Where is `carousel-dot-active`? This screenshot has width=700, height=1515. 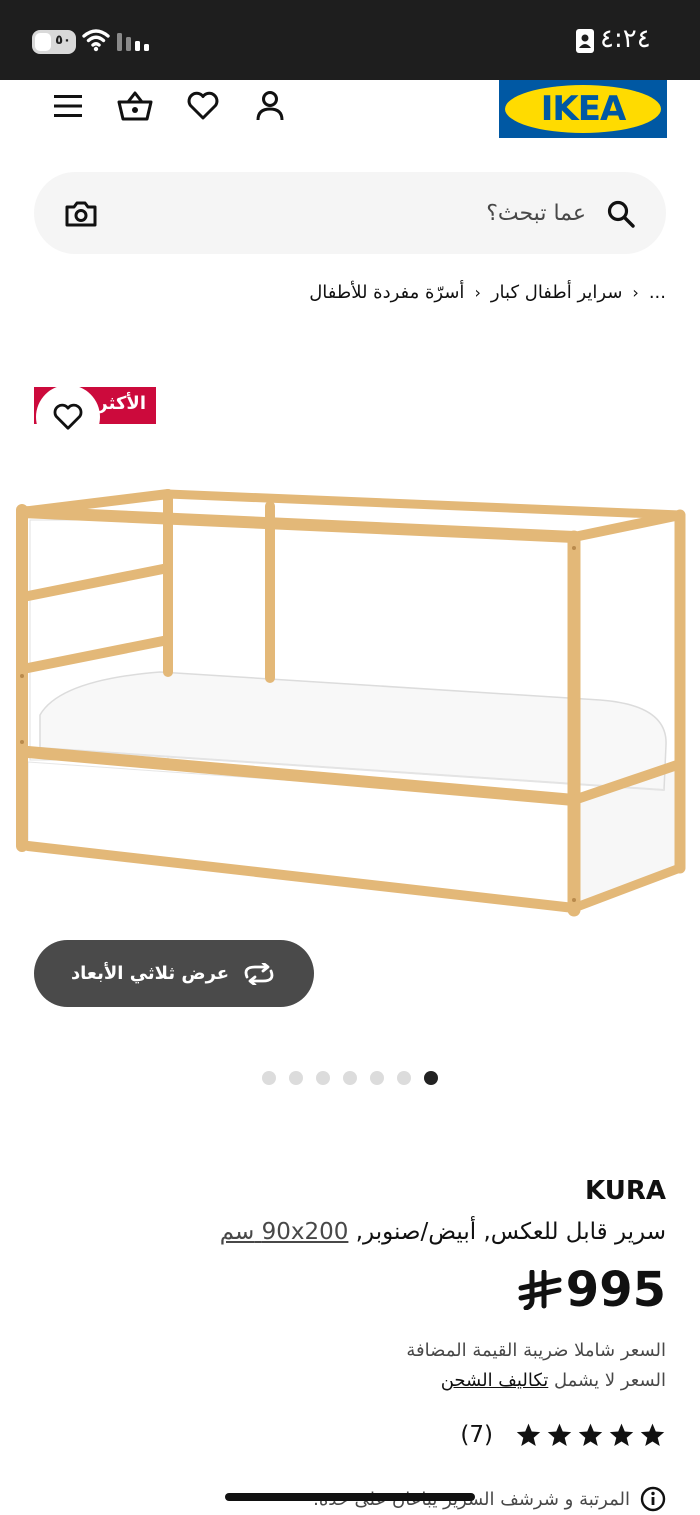 carousel-dot-active is located at coordinates (431, 1078).